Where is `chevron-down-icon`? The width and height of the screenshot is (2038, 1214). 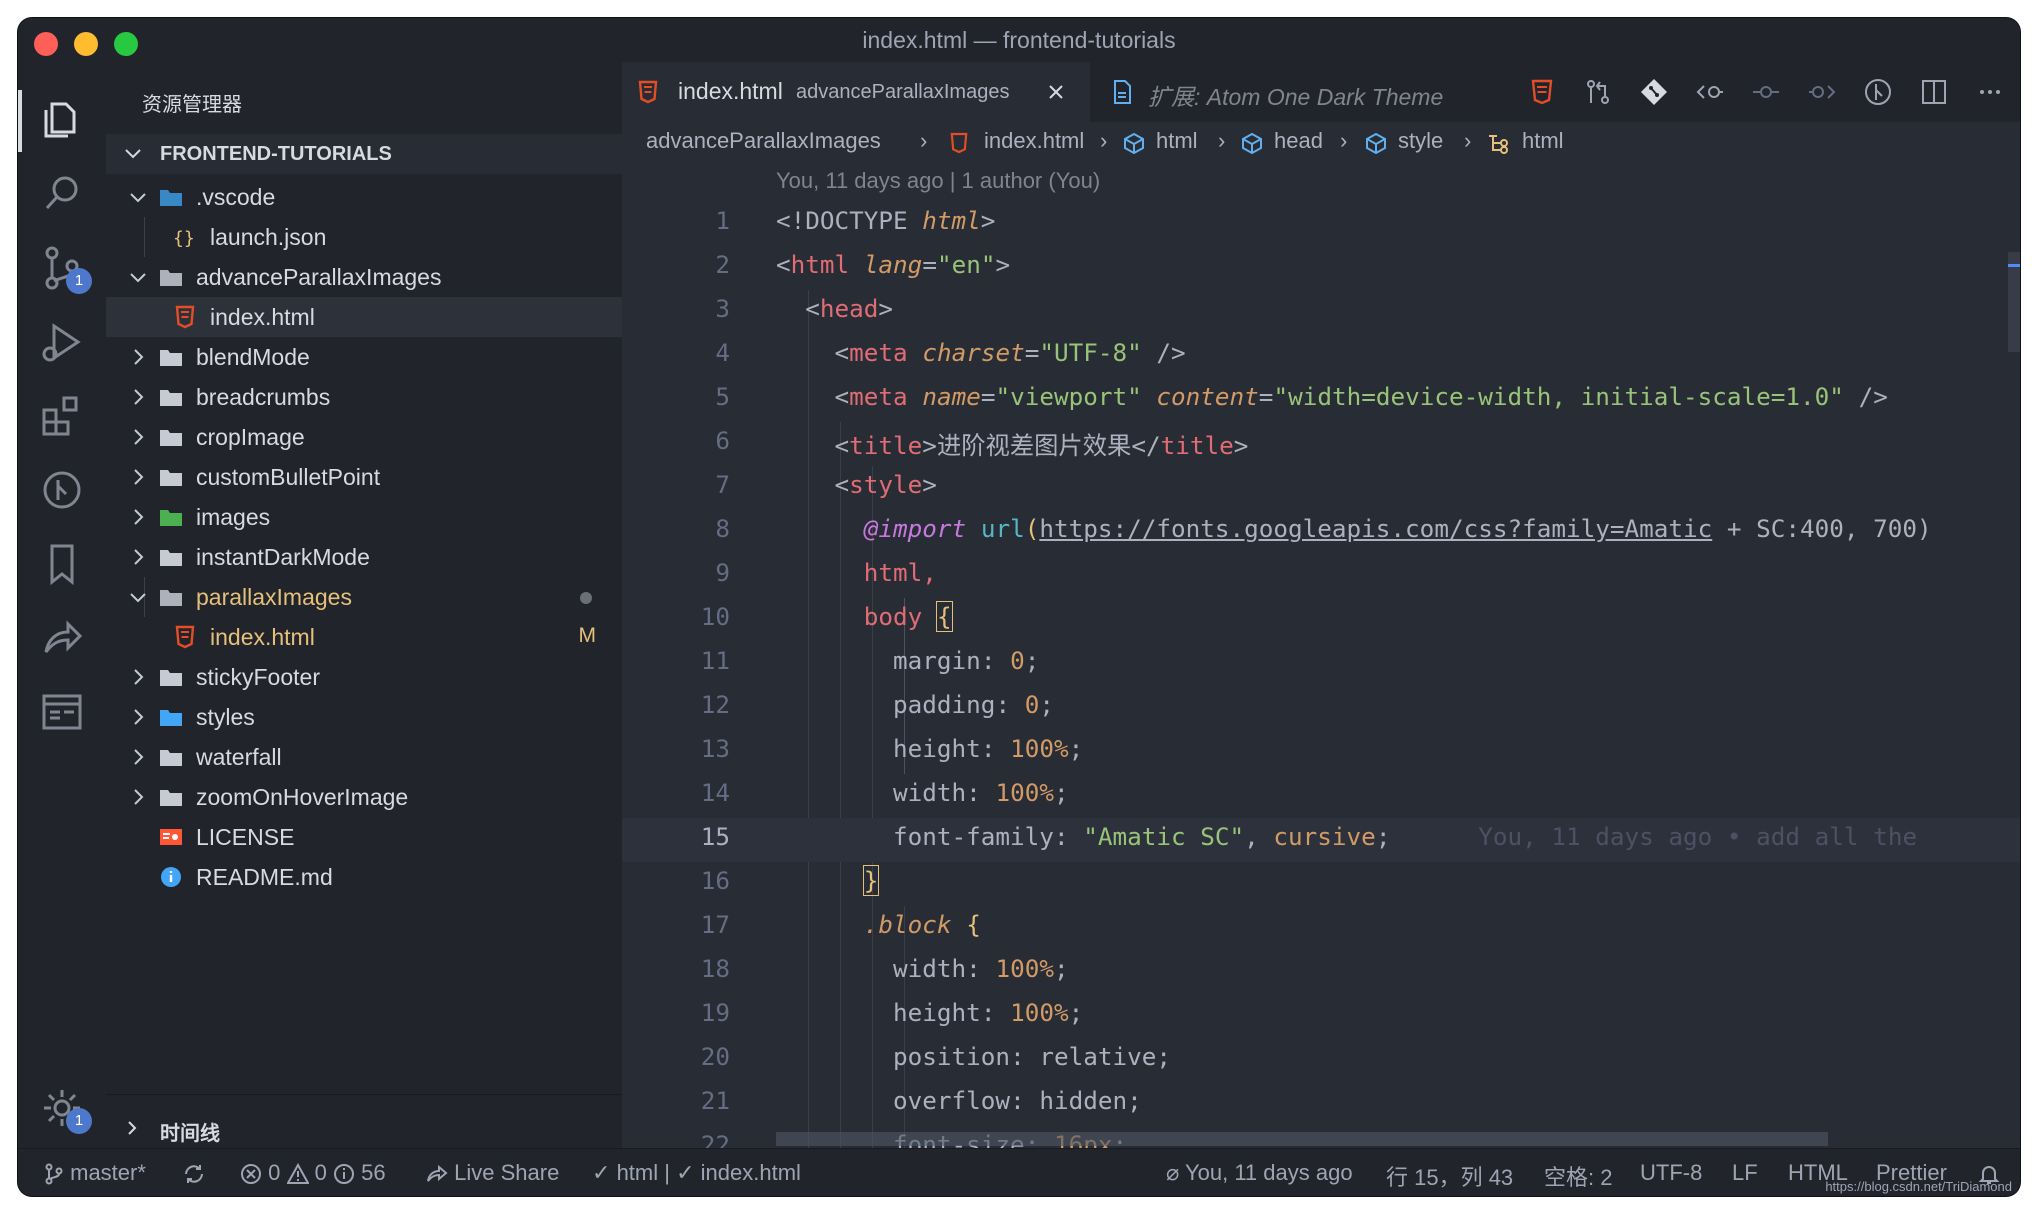
chevron-down-icon is located at coordinates (138, 198).